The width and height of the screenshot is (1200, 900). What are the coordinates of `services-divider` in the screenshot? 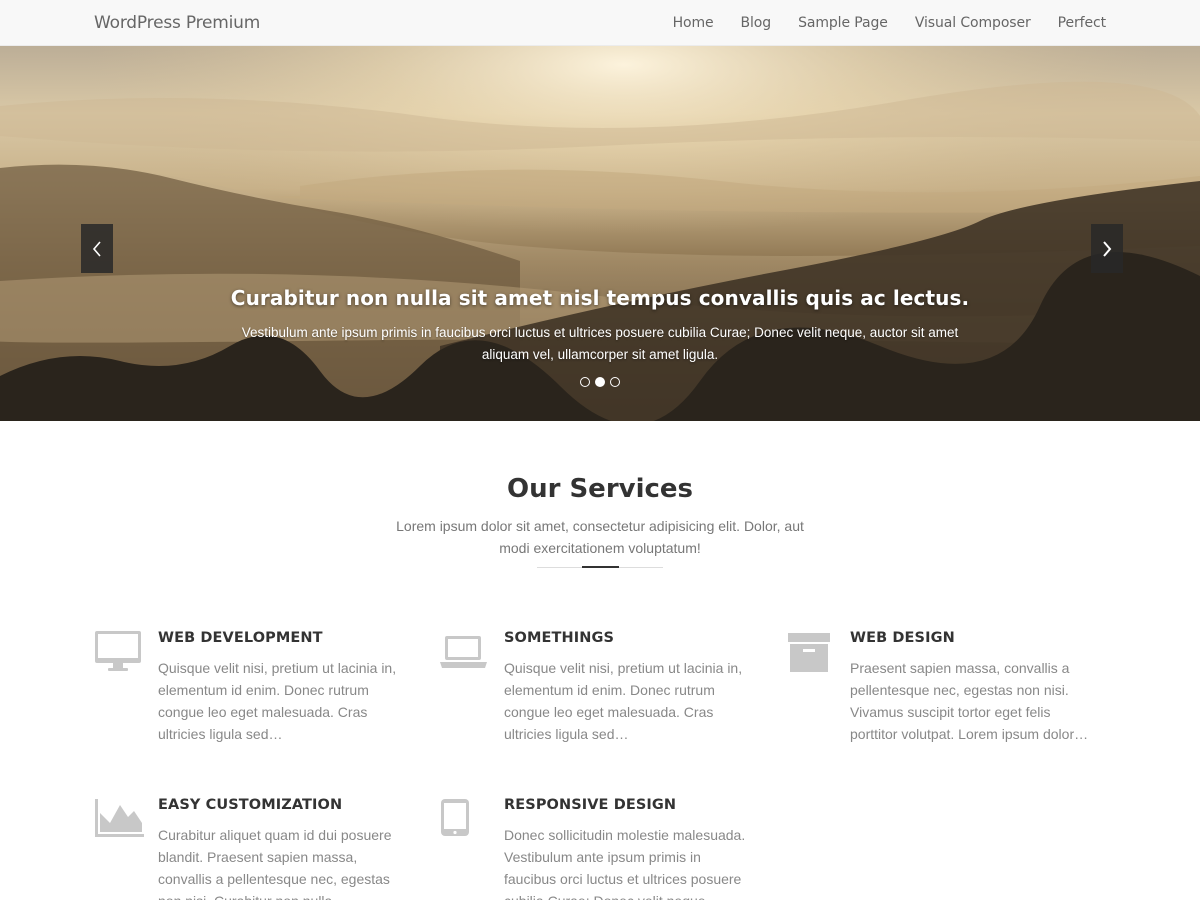 It's located at (600, 567).